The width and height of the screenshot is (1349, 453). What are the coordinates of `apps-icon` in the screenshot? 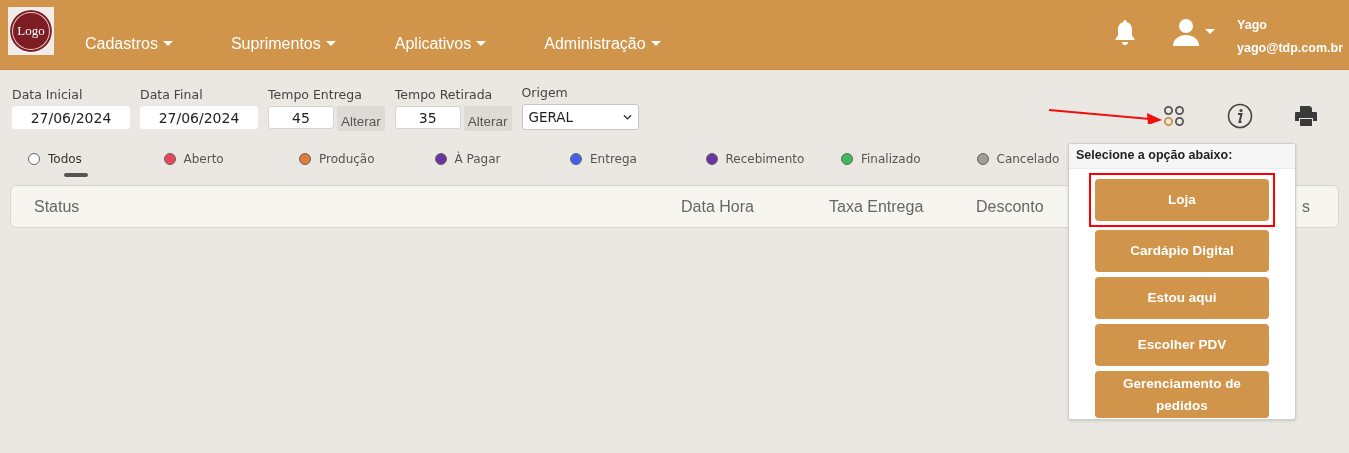 It's located at (1174, 116).